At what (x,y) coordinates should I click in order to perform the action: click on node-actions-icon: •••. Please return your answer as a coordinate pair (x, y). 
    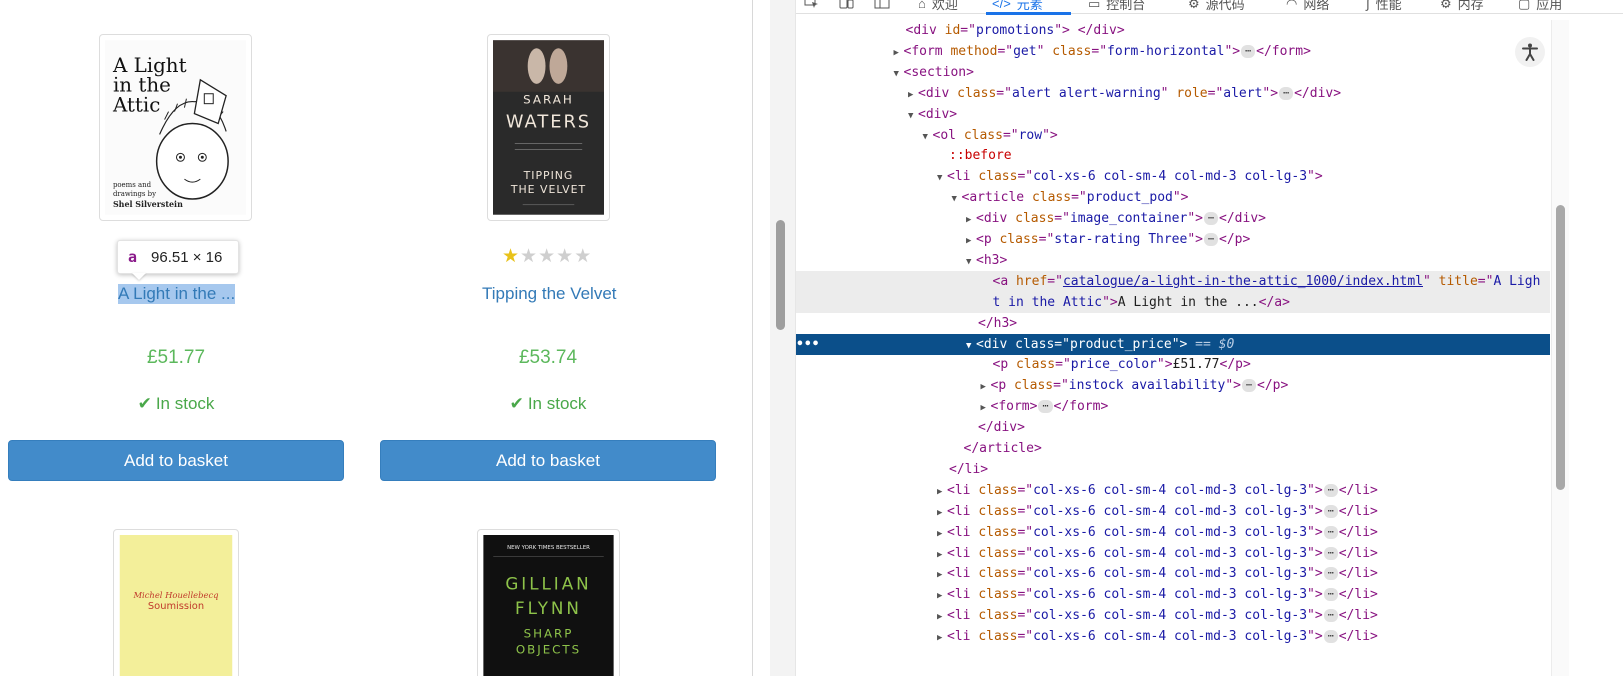
    Looking at the image, I should click on (807, 344).